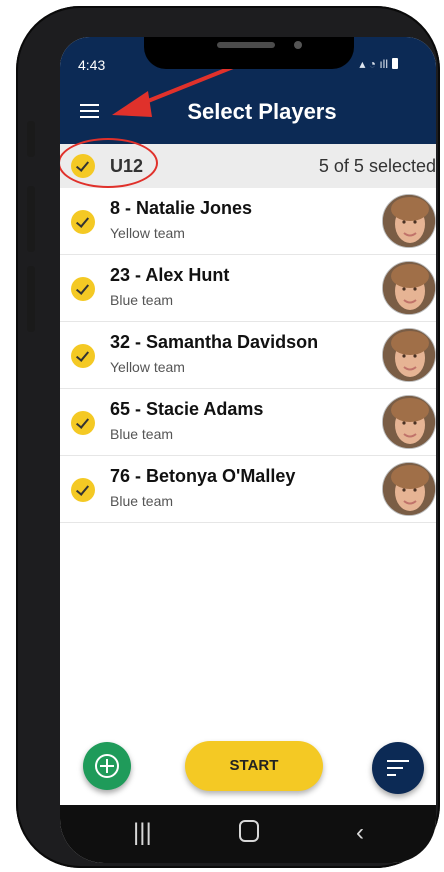 This screenshot has width=444, height=872. Describe the element at coordinates (31, 299) in the screenshot. I see `phone-volume-down` at that location.